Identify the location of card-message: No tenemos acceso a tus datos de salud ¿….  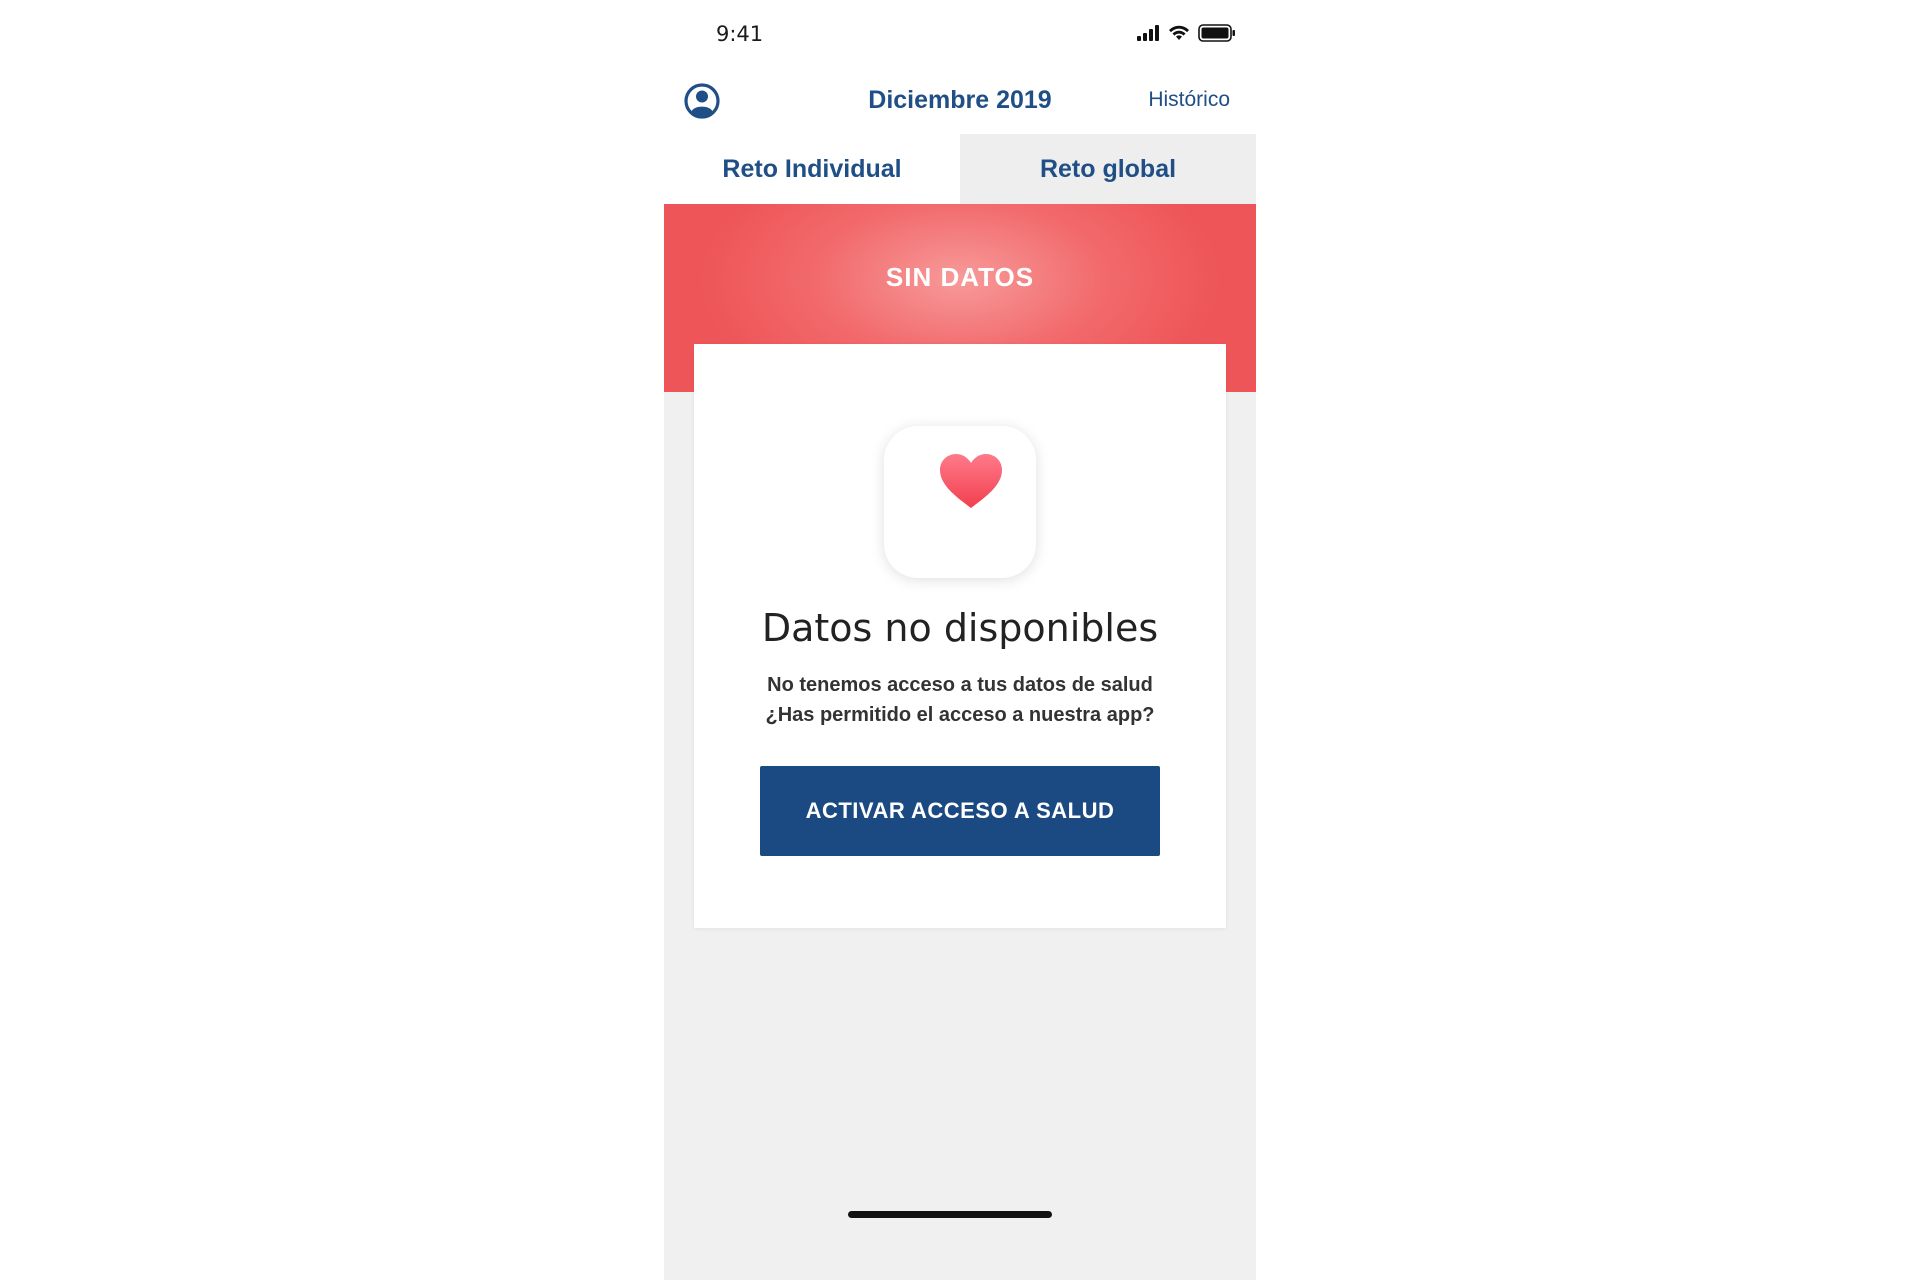
(960, 700).